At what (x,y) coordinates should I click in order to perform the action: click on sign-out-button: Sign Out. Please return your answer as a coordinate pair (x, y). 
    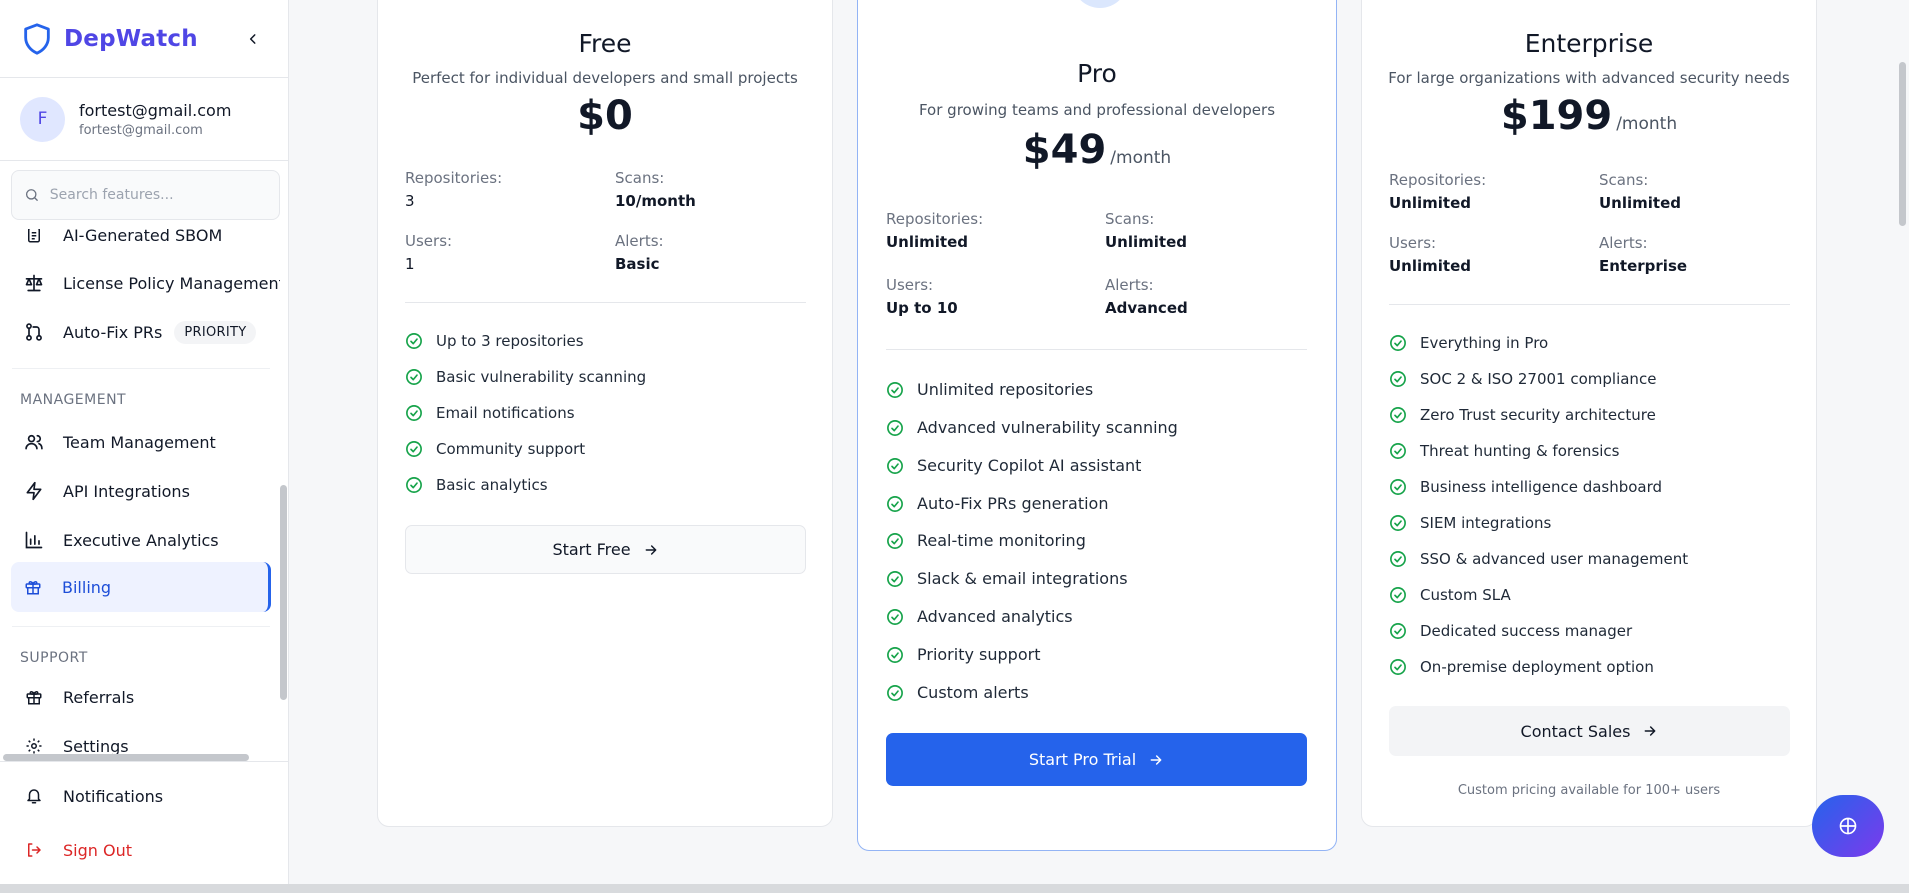
    Looking at the image, I should click on (141, 850).